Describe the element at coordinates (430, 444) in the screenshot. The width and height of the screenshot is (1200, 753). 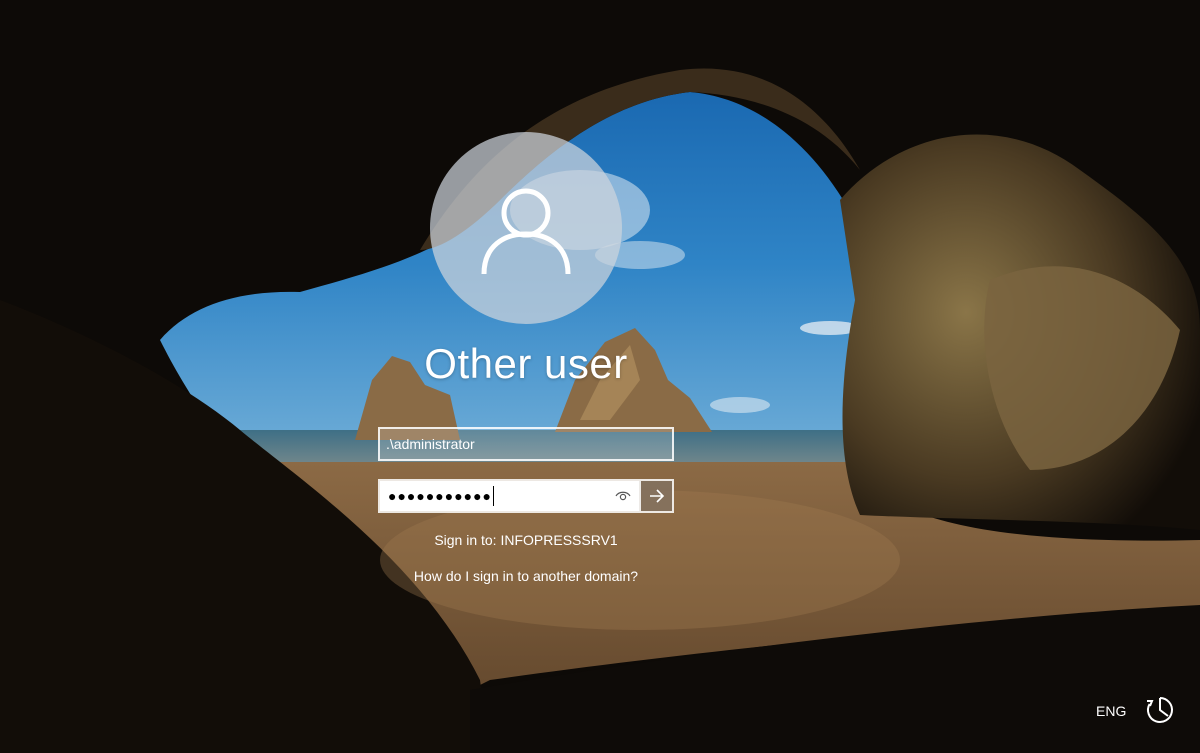
I see `username-value: .\administrator` at that location.